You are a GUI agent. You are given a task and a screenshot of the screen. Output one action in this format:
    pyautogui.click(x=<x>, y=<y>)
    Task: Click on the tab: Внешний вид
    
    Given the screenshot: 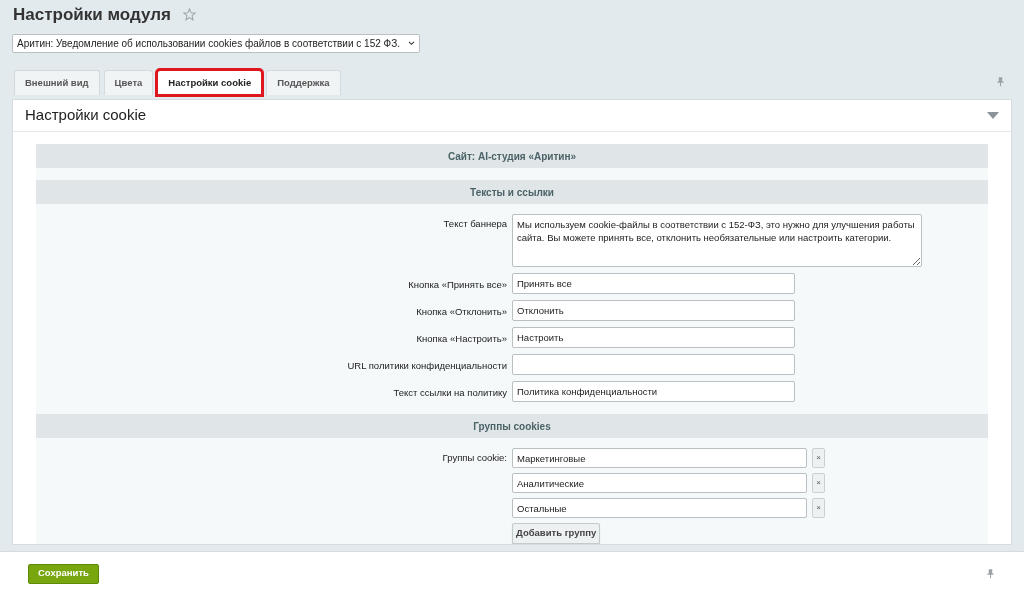 What is the action you would take?
    pyautogui.click(x=57, y=82)
    